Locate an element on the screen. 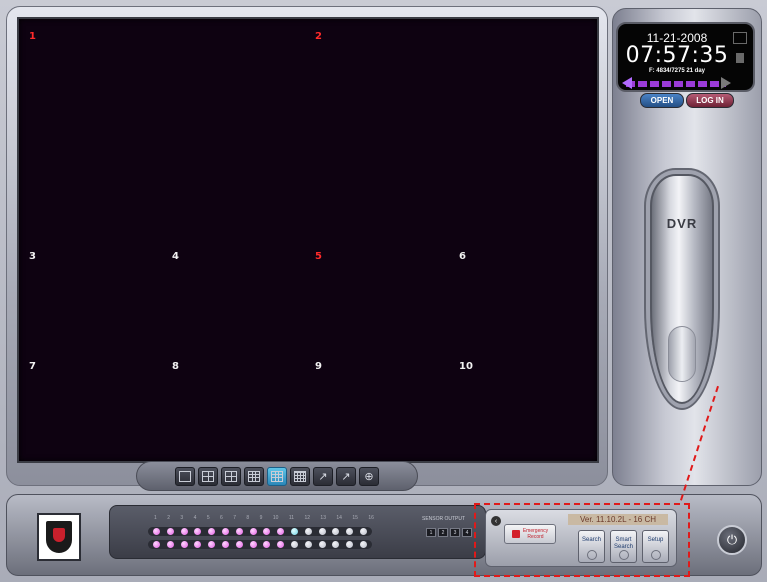 The height and width of the screenshot is (582, 767). rotate-button: ↗ is located at coordinates (323, 476).